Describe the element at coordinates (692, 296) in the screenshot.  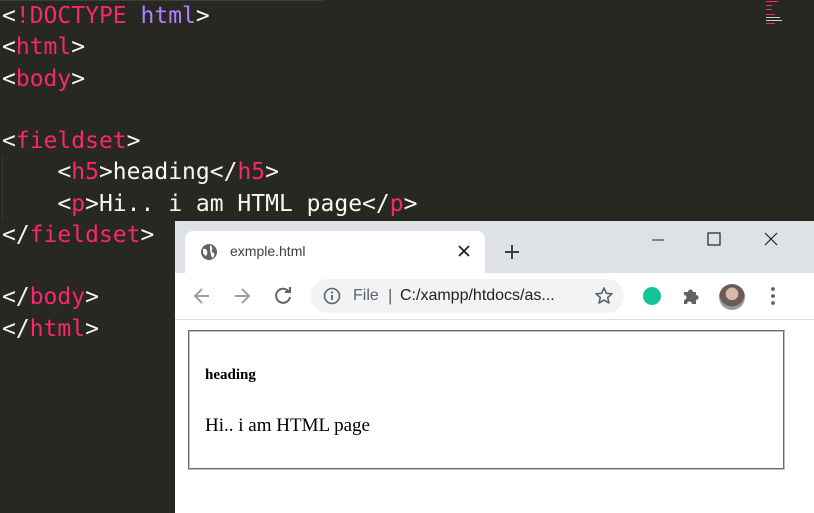
I see `puzzle-icon` at that location.